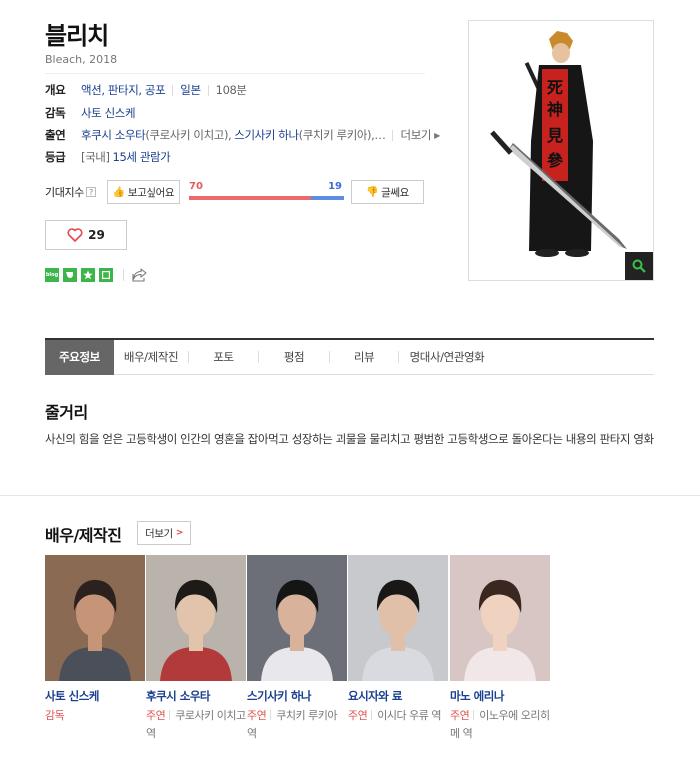  What do you see at coordinates (55, 113) in the screenshot?
I see `director-label: 감독` at bounding box center [55, 113].